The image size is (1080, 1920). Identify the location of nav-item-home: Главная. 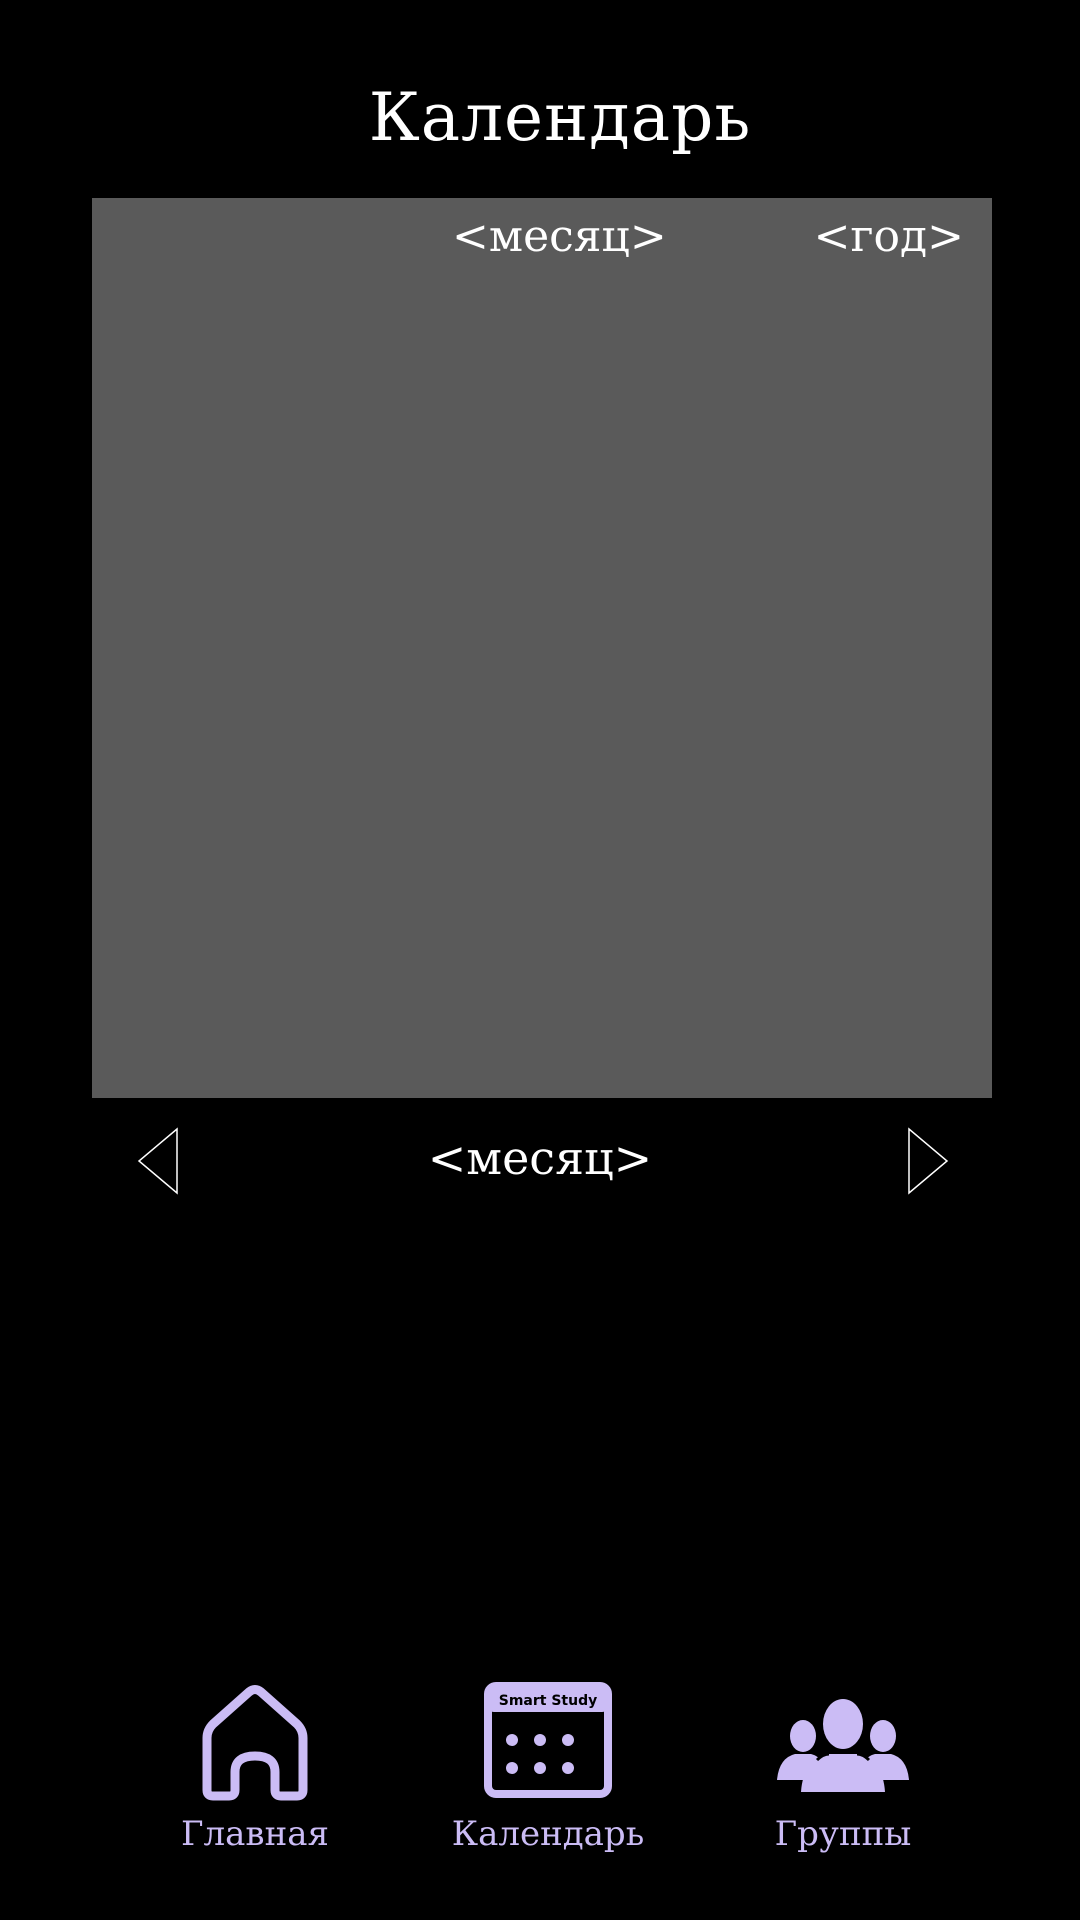
(255, 1775).